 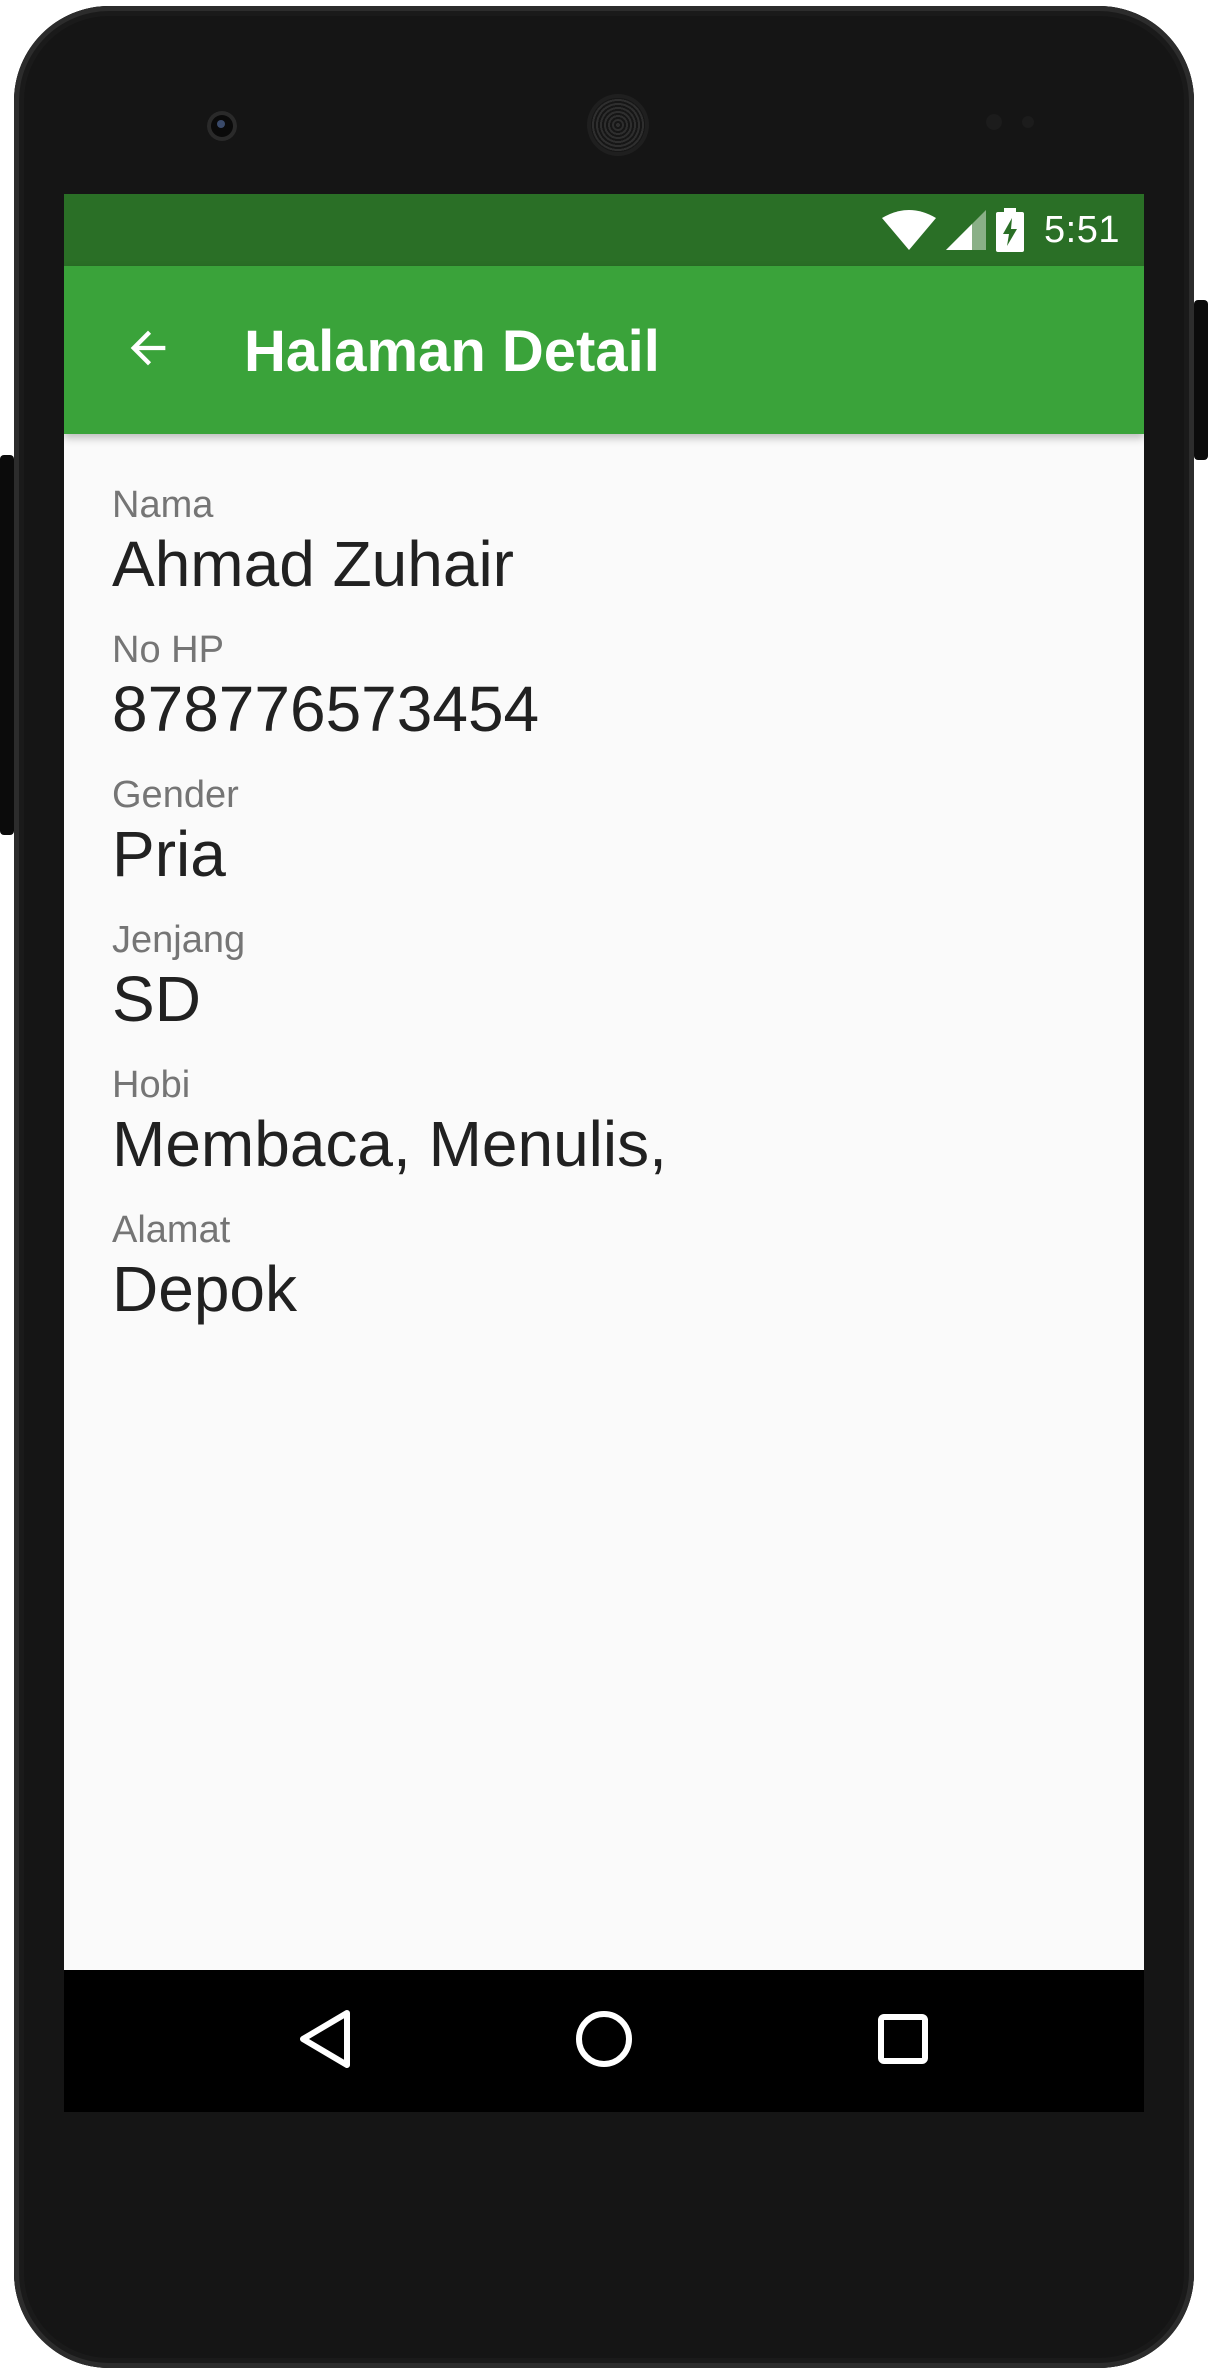 What do you see at coordinates (618, 125) in the screenshot?
I see `earpiece-speaker` at bounding box center [618, 125].